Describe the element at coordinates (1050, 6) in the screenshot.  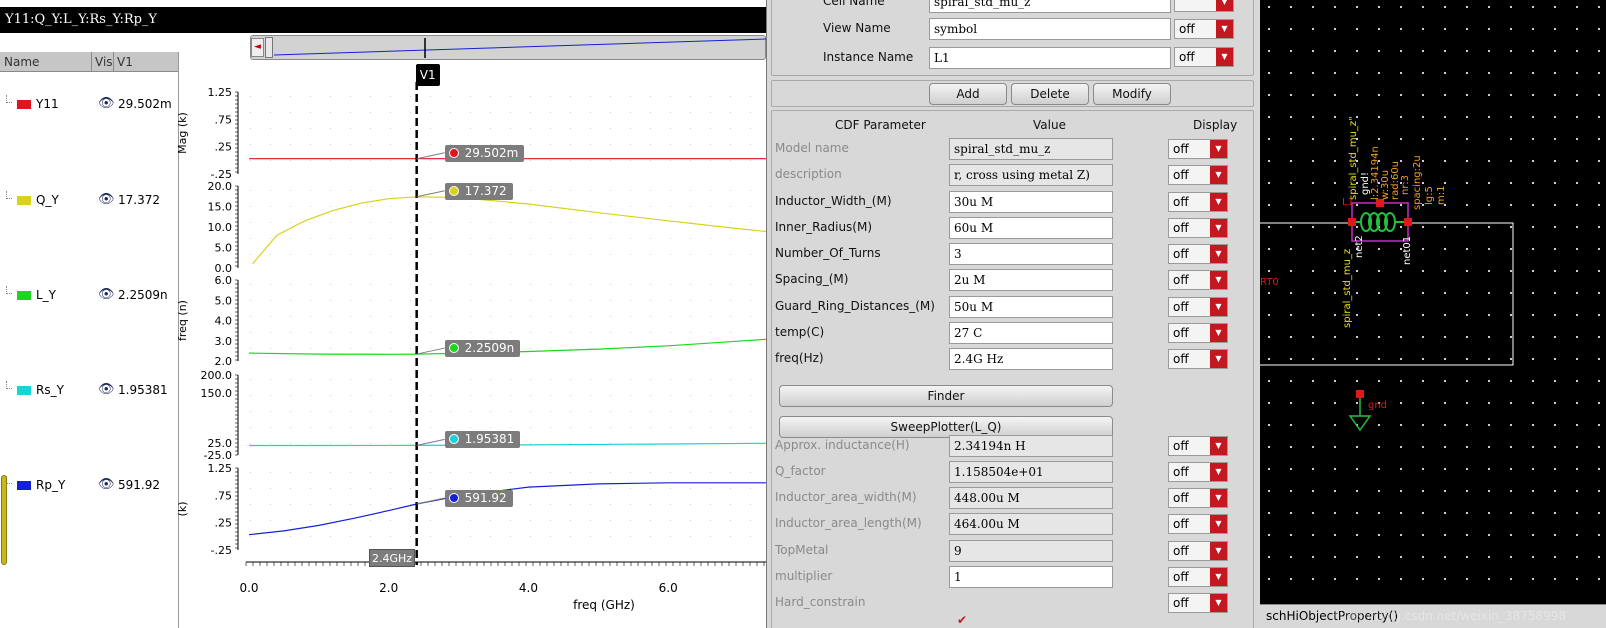
I see `cell-name-field: spiral_std_mu_z` at that location.